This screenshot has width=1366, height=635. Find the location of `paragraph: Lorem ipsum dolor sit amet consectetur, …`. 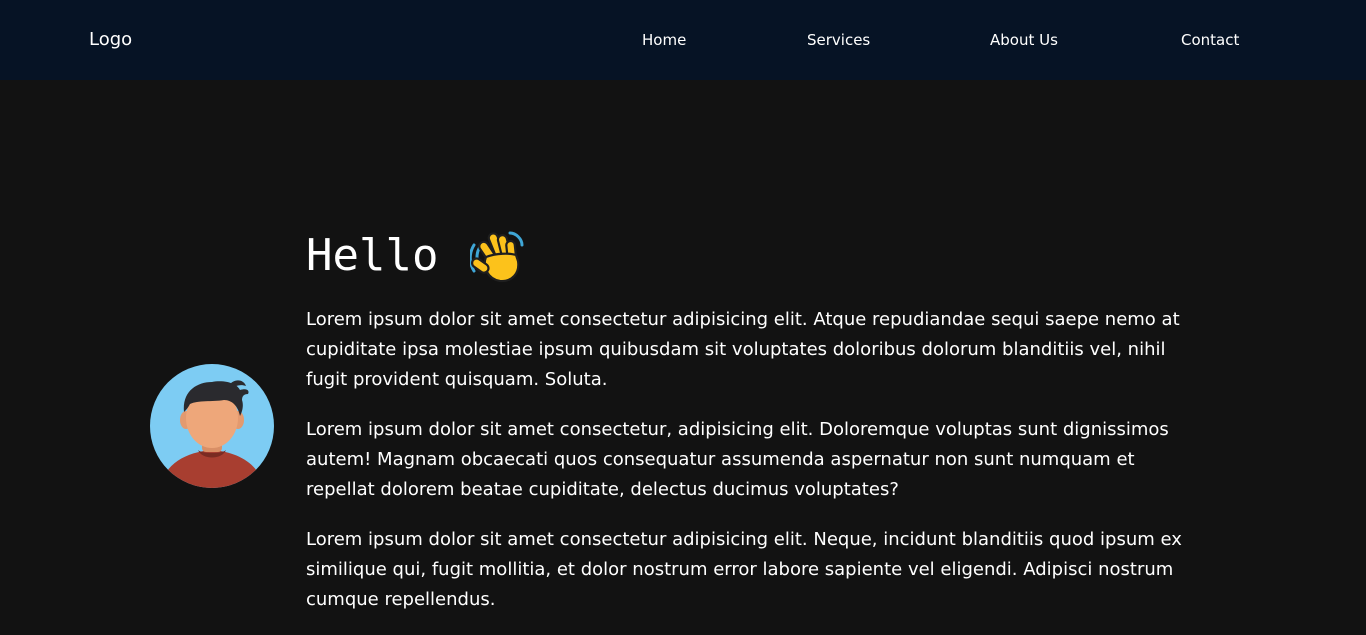

paragraph: Lorem ipsum dolor sit amet consectetur, … is located at coordinates (737, 459).